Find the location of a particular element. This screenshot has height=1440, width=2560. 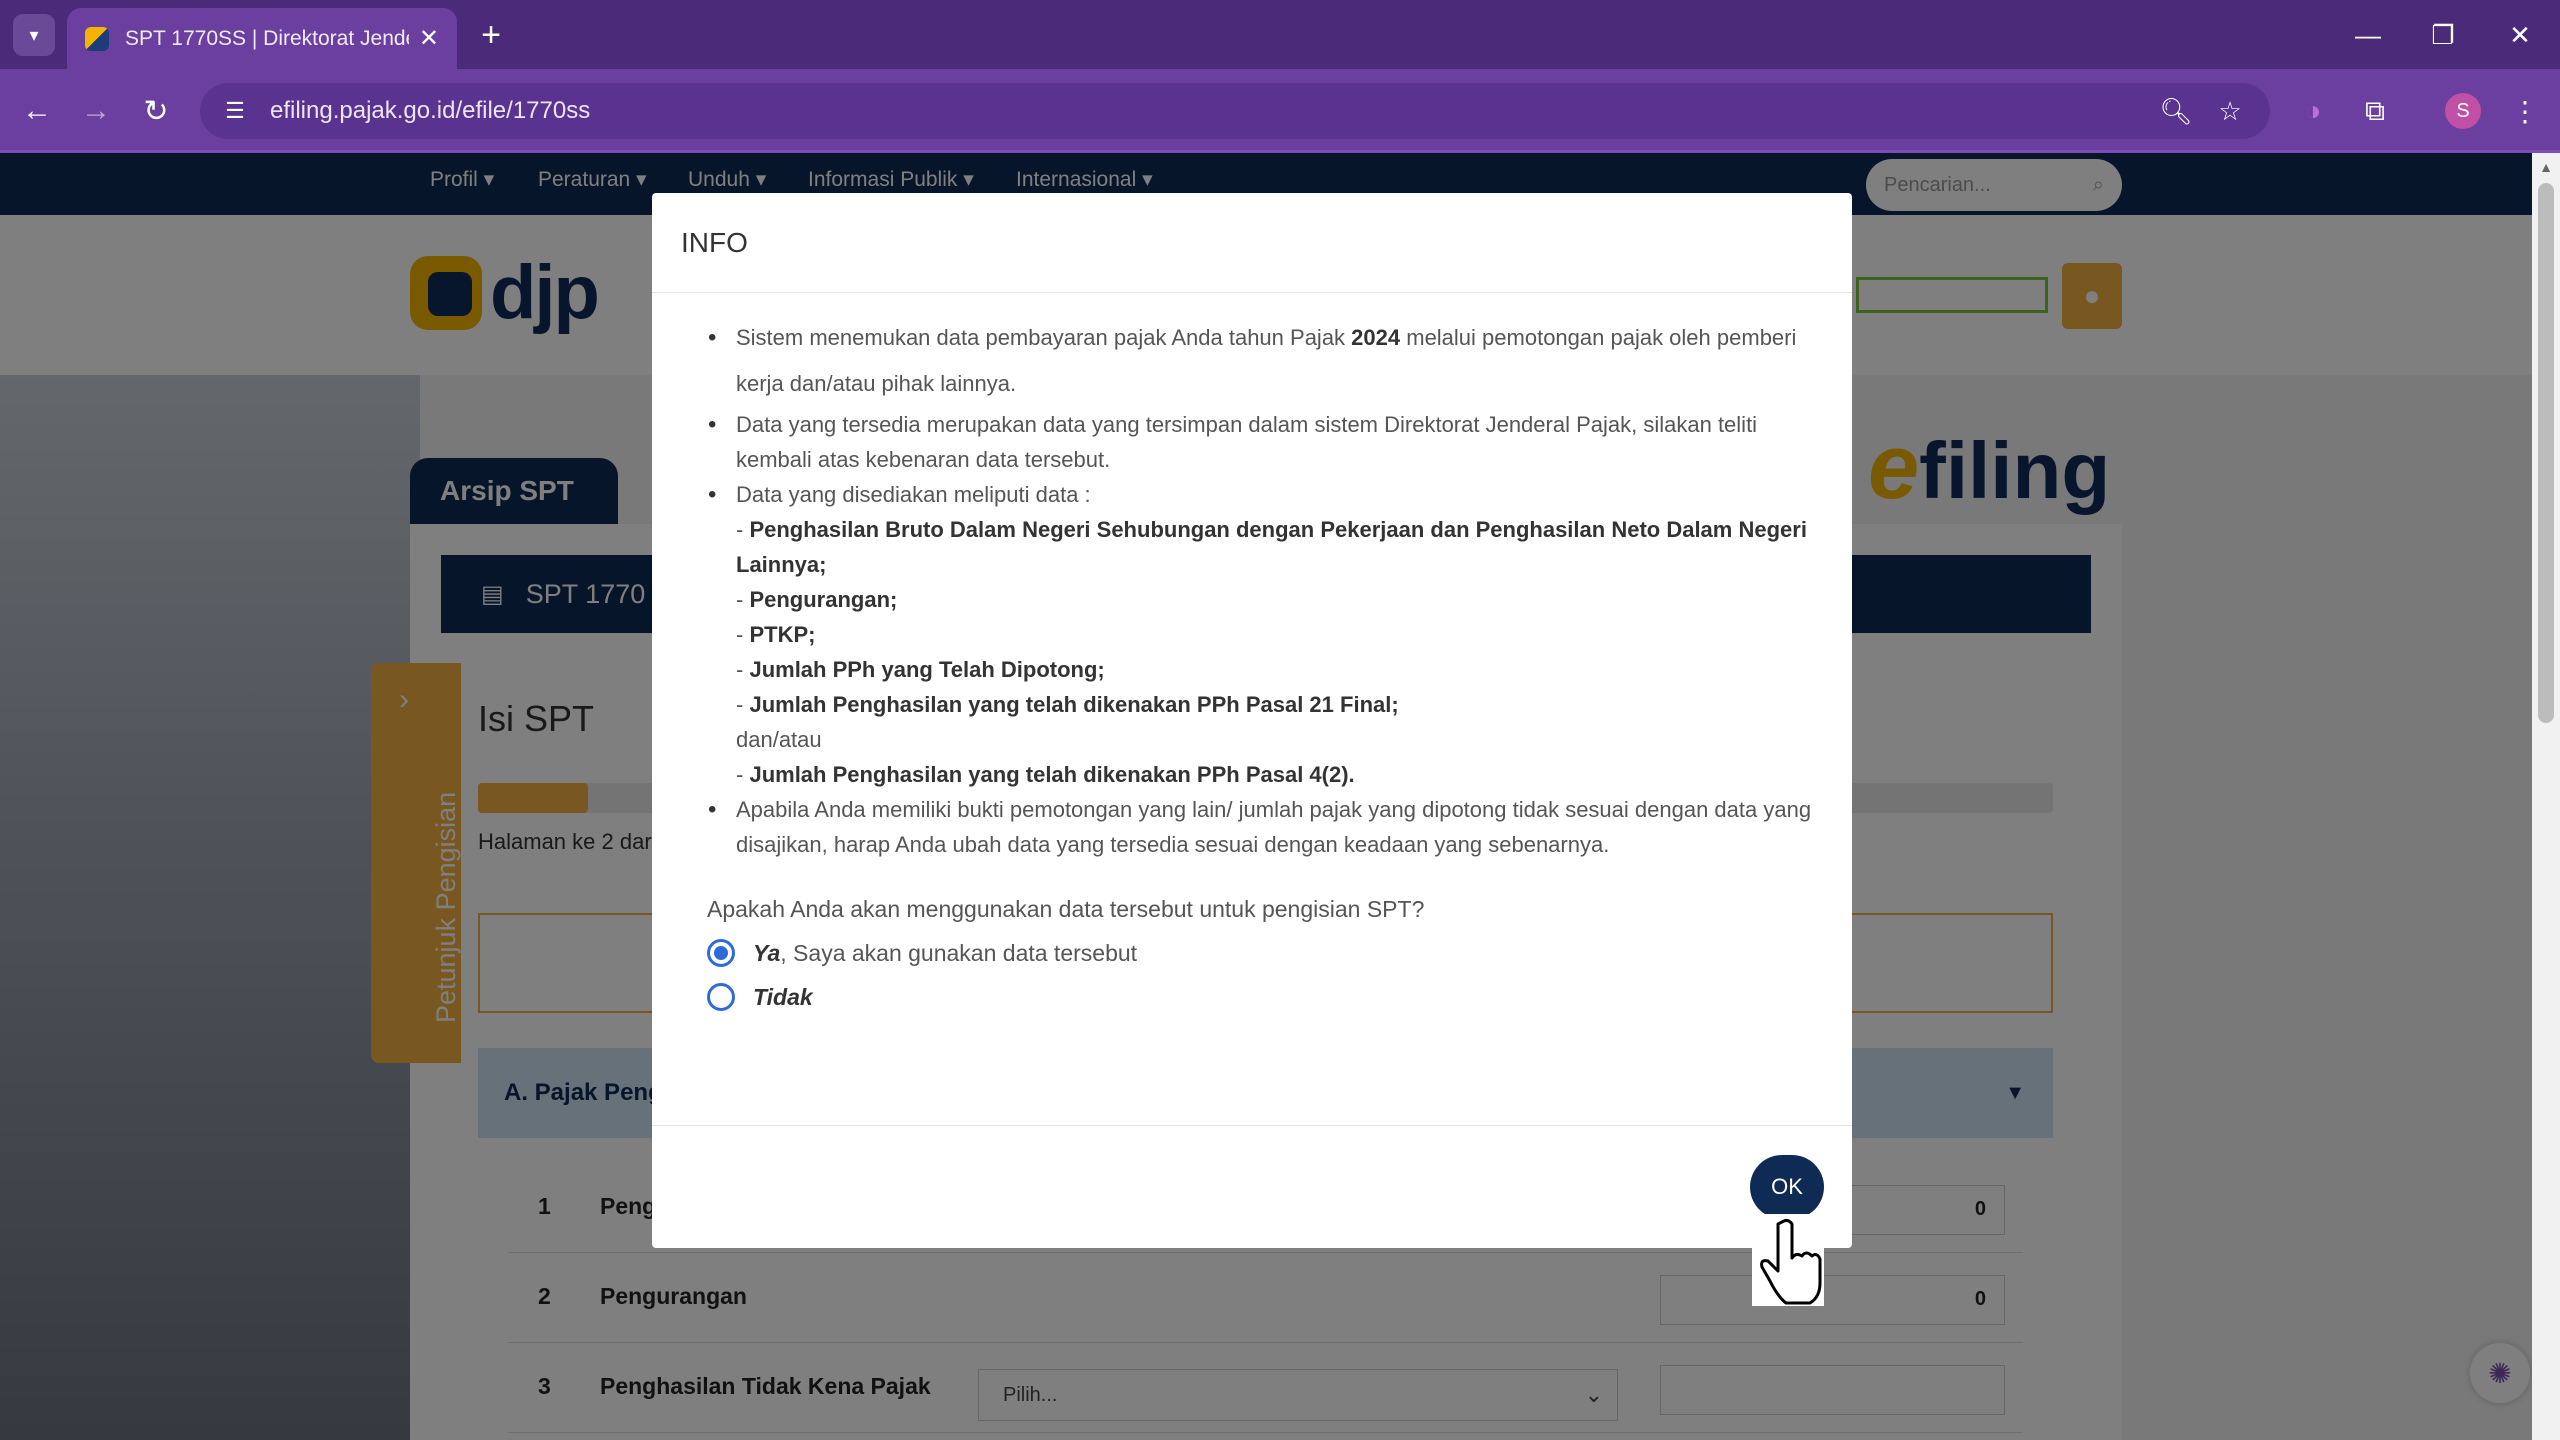

site-info-icon: ☰ is located at coordinates (235, 111).